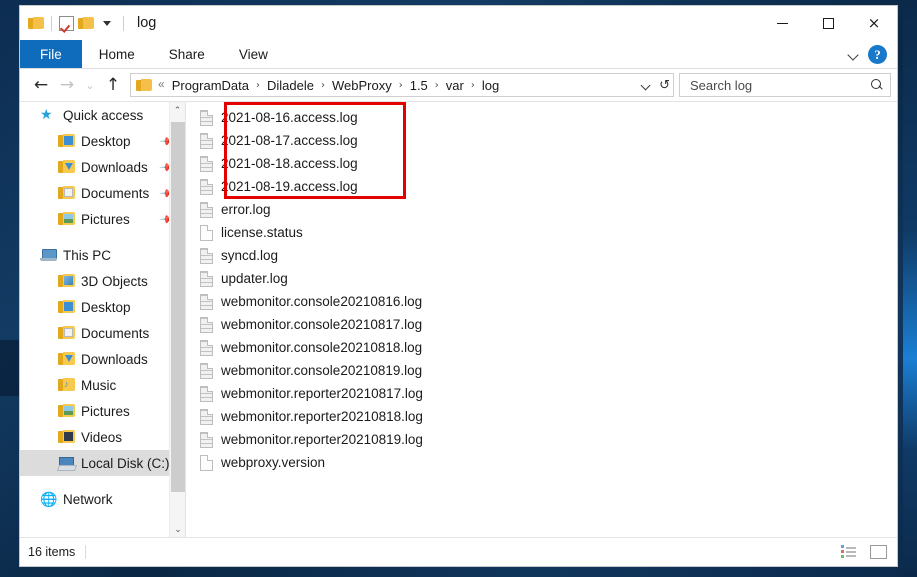 The image size is (917, 577). Describe the element at coordinates (102, 281) in the screenshot. I see `sidebar-item-3d-objects: 3D Objects` at that location.